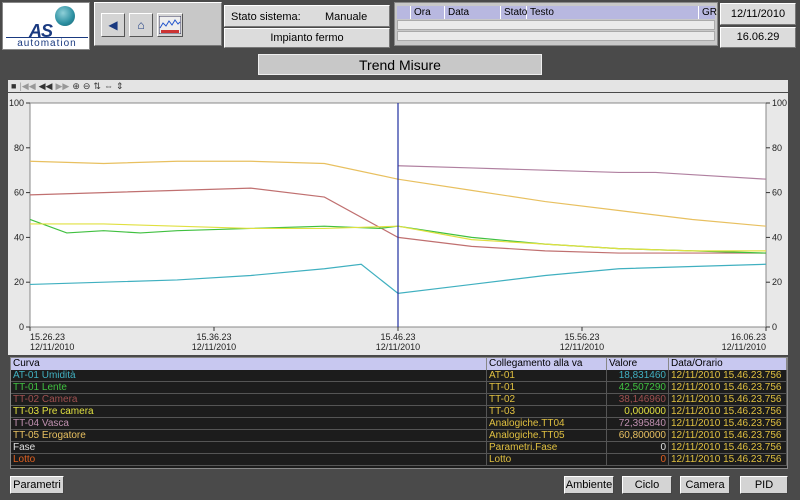 The height and width of the screenshot is (500, 800). What do you see at coordinates (547, 375) in the screenshot?
I see `curve-link: AT-01` at bounding box center [547, 375].